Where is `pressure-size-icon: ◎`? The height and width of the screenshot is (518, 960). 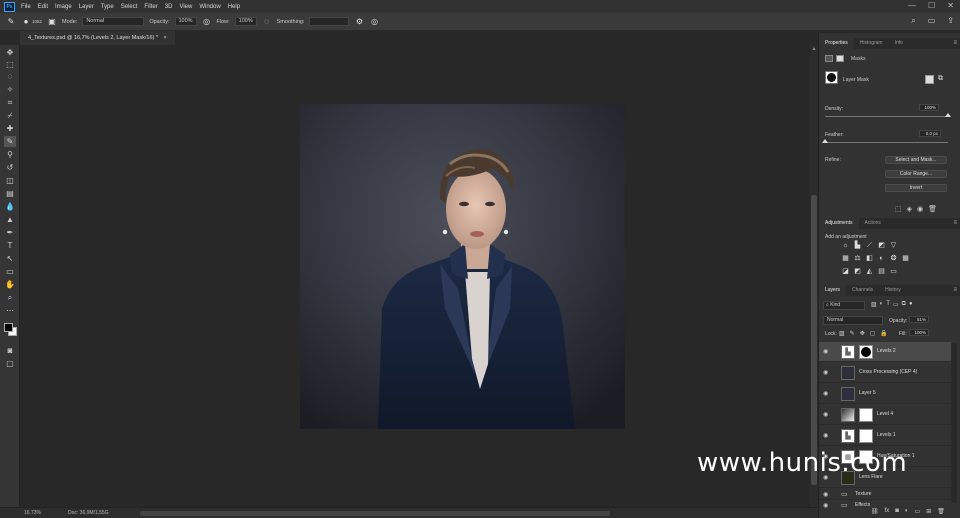
pressure-size-icon: ◎ is located at coordinates (374, 22).